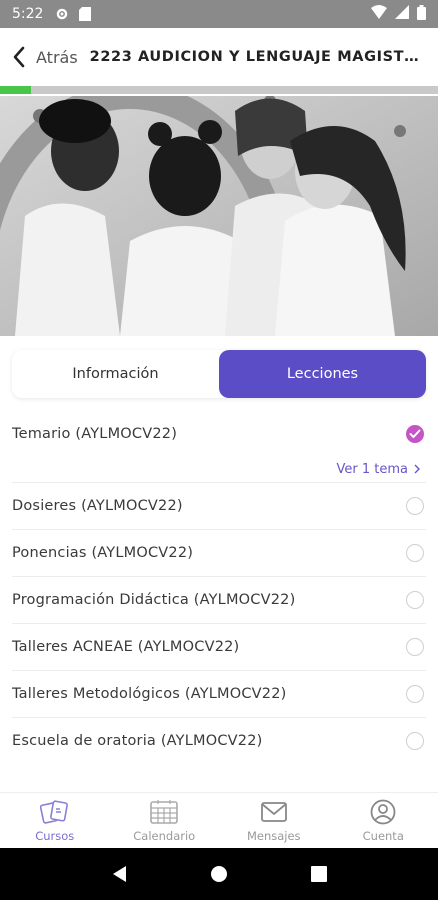 Image resolution: width=438 pixels, height=900 pixels. What do you see at coordinates (137, 741) in the screenshot?
I see `lesson-name: Escuela de oratoria (AYLMOCV22)` at bounding box center [137, 741].